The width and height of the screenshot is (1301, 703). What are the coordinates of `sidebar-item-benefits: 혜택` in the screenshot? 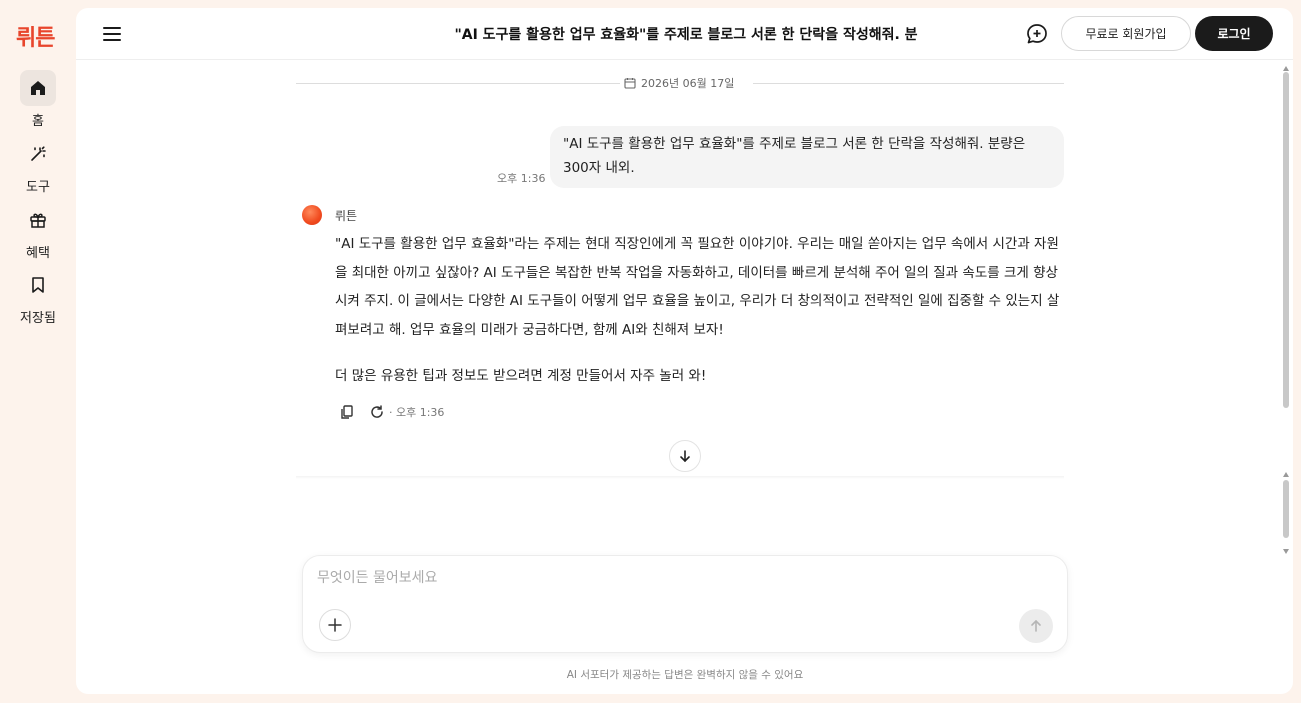 It's located at (38, 231).